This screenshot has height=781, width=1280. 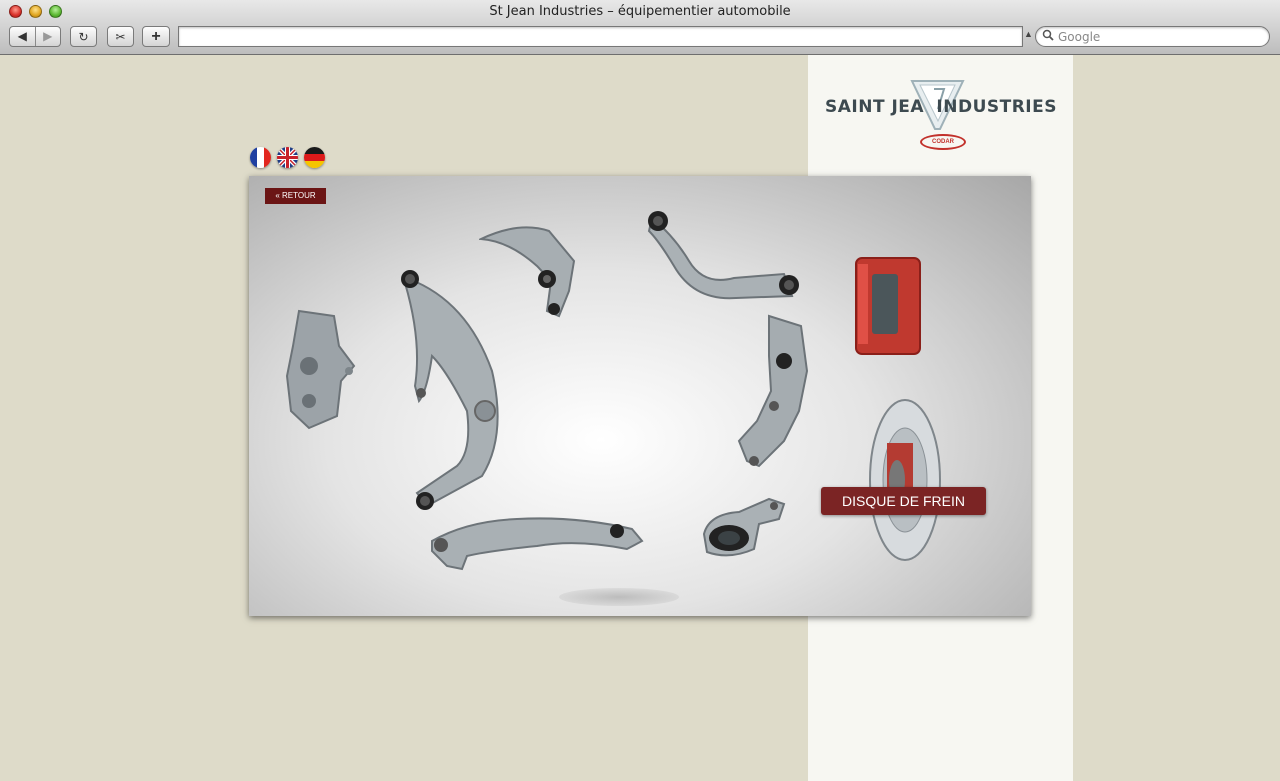 I want to click on retour-button: « RETOUR, so click(x=295, y=196).